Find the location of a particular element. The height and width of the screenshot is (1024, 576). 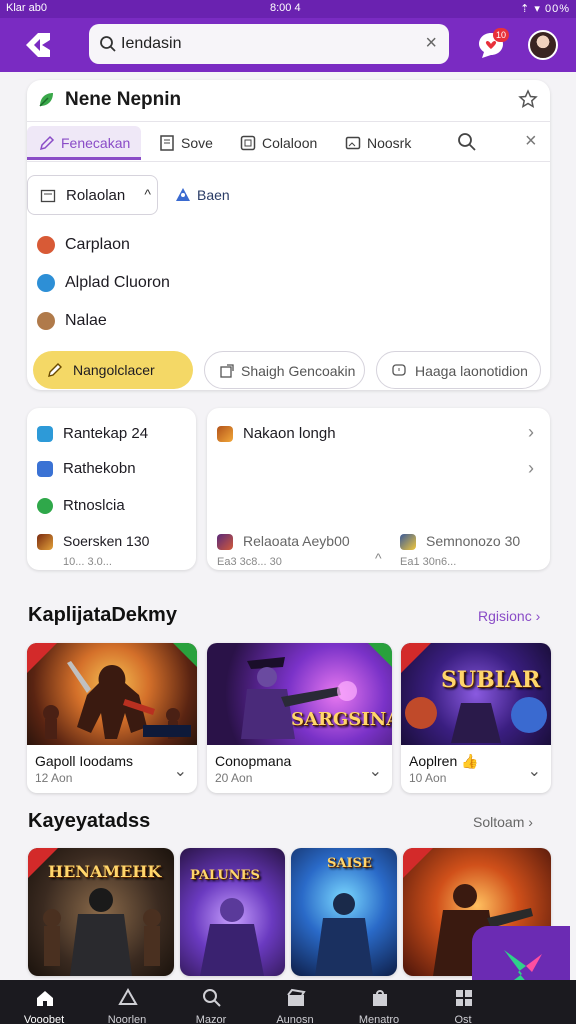

nav-item-more: Ost is located at coordinates (463, 1002).